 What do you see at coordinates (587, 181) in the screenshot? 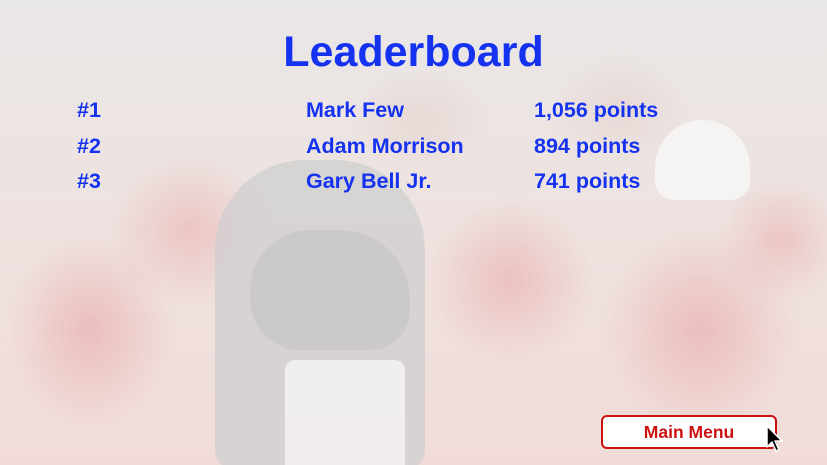
I see `player-points: 741 points` at bounding box center [587, 181].